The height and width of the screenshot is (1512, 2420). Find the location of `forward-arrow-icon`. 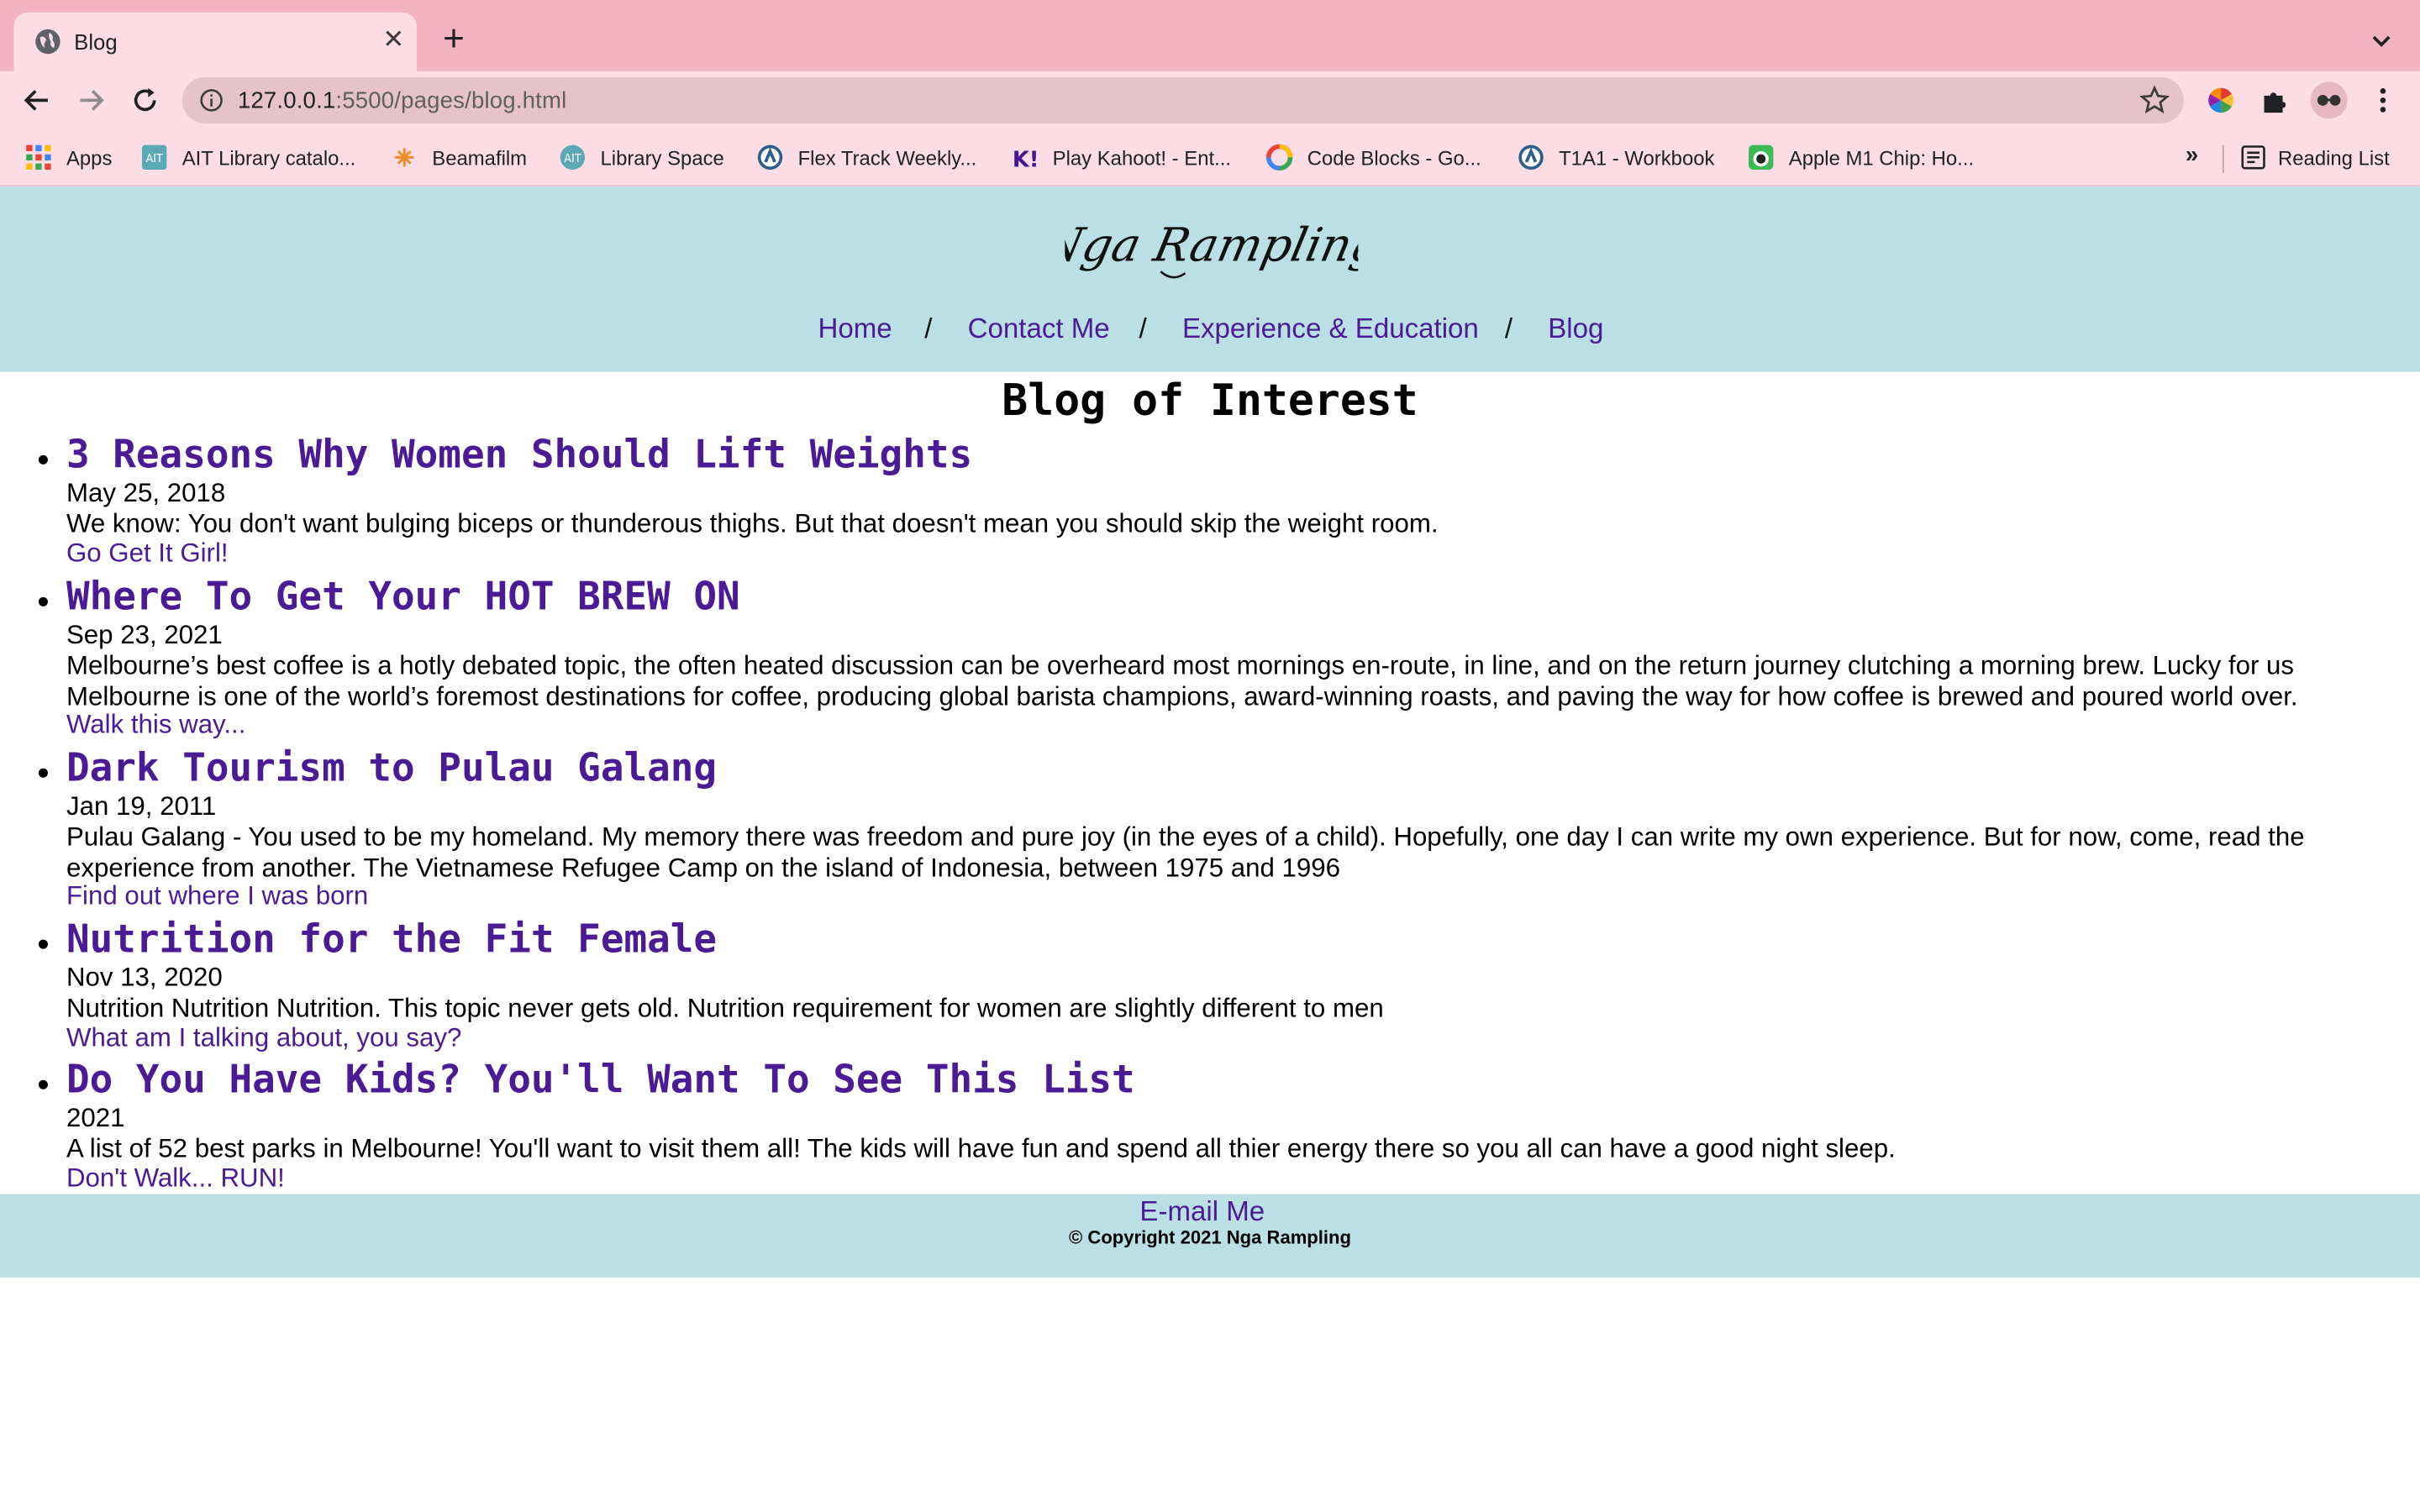

forward-arrow-icon is located at coordinates (91, 100).